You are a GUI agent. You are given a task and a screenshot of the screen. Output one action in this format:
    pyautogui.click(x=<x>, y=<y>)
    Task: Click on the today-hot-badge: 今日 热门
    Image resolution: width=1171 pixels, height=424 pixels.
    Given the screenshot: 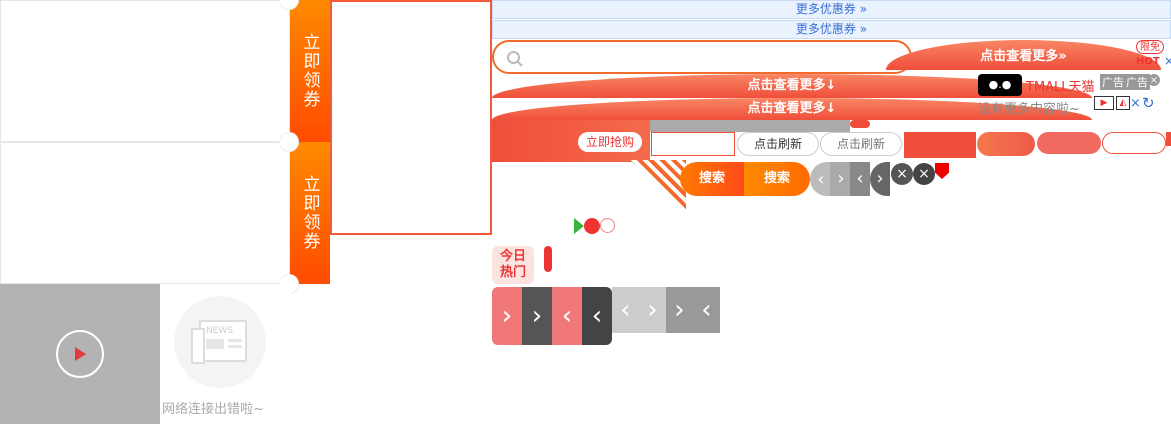 What is the action you would take?
    pyautogui.click(x=513, y=265)
    